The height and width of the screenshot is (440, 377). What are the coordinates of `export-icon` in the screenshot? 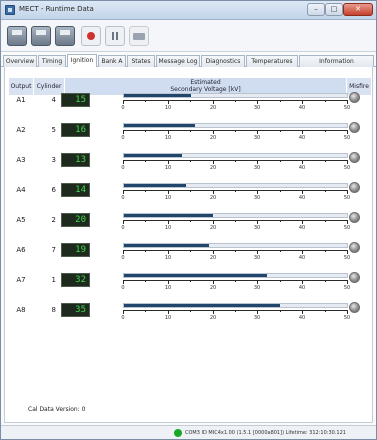 It's located at (65, 36).